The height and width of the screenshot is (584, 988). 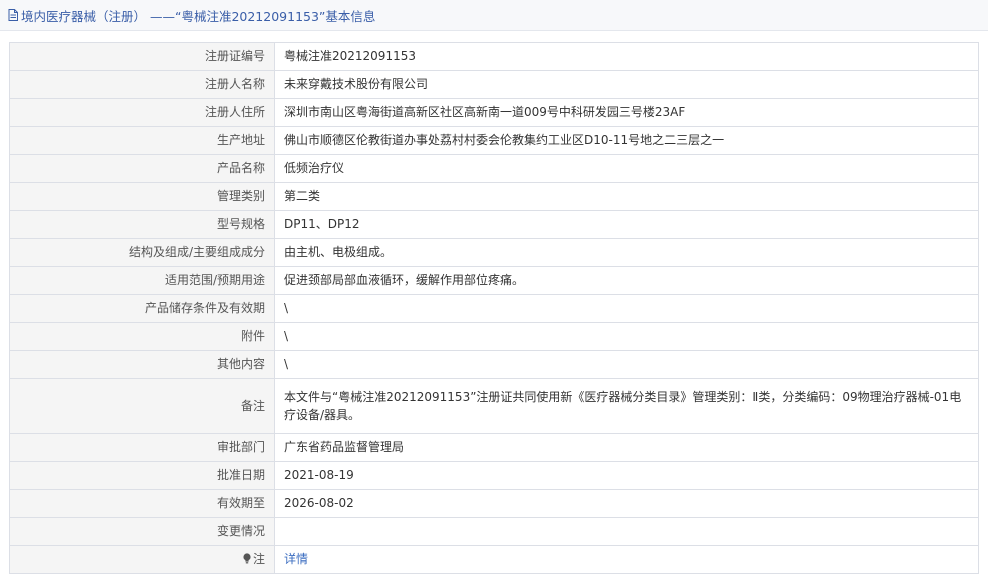 I want to click on row-value: 2026-08-02, so click(x=626, y=503).